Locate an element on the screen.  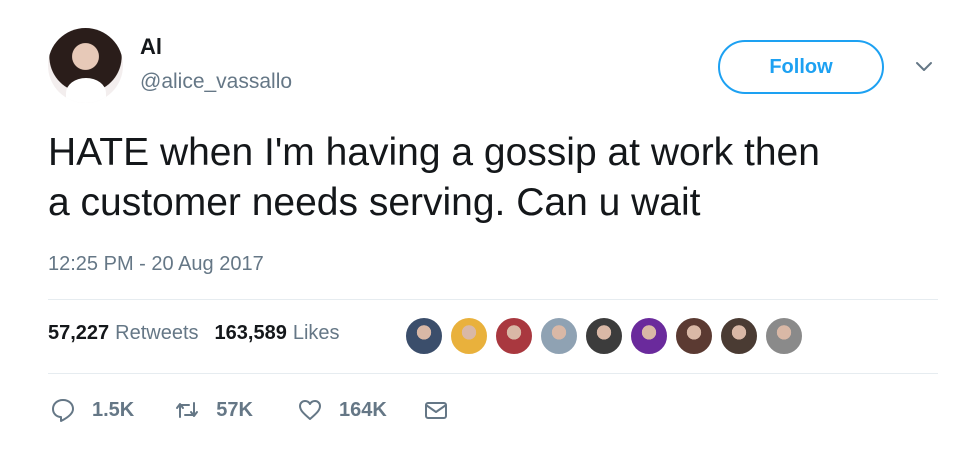
retweets-count: 57,227 is located at coordinates (78, 333).